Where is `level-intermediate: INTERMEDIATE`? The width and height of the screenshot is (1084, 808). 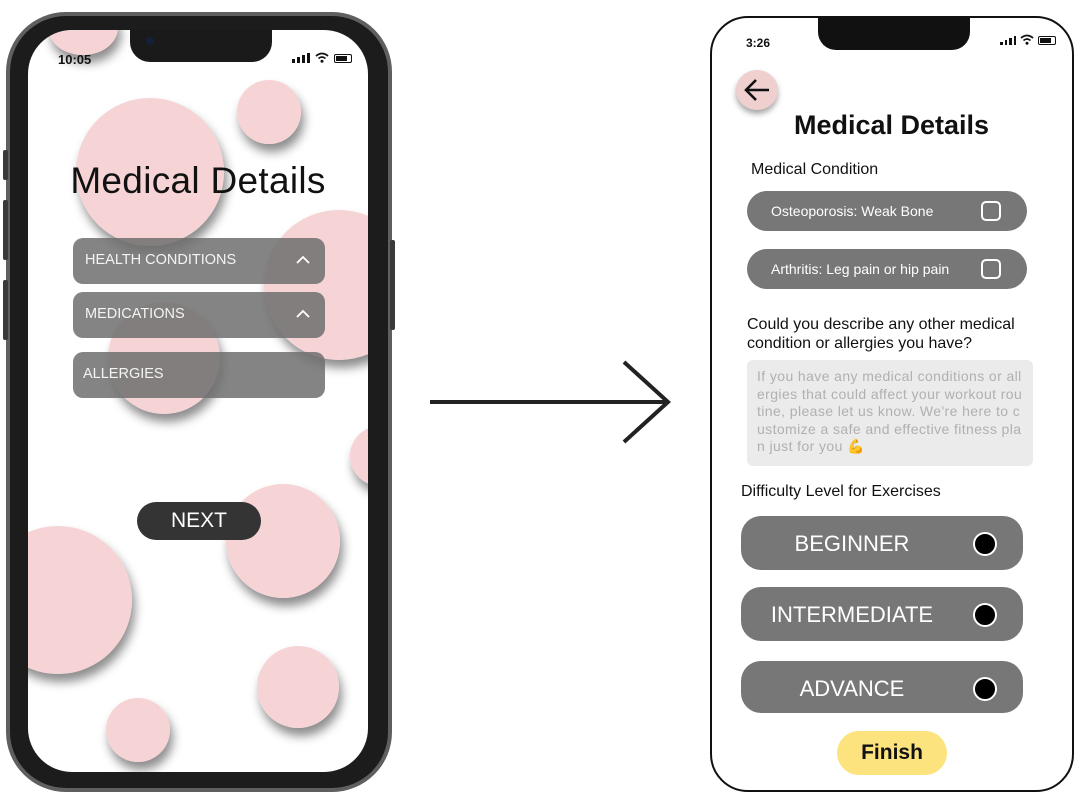 level-intermediate: INTERMEDIATE is located at coordinates (882, 614).